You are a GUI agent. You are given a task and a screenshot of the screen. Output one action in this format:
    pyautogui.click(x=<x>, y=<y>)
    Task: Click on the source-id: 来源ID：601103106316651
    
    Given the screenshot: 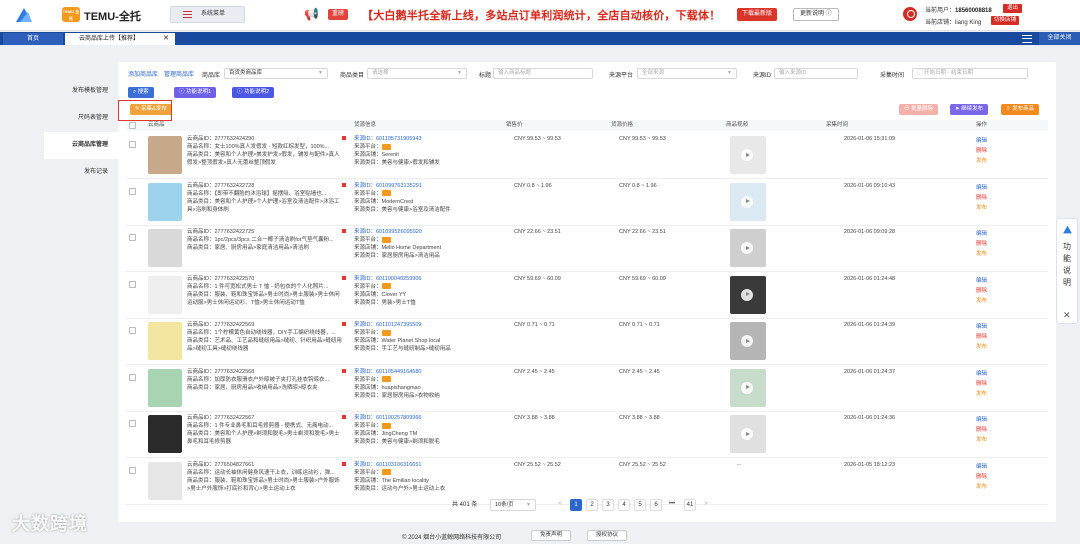 What is the action you would take?
    pyautogui.click(x=429, y=465)
    